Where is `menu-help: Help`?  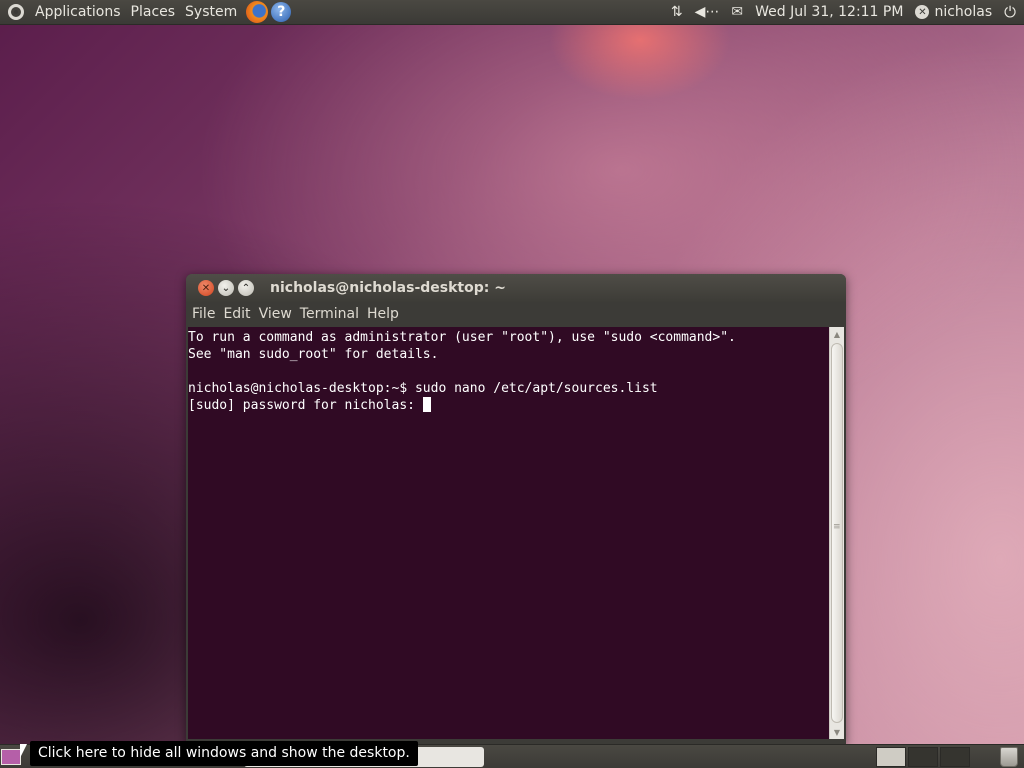 menu-help: Help is located at coordinates (383, 314).